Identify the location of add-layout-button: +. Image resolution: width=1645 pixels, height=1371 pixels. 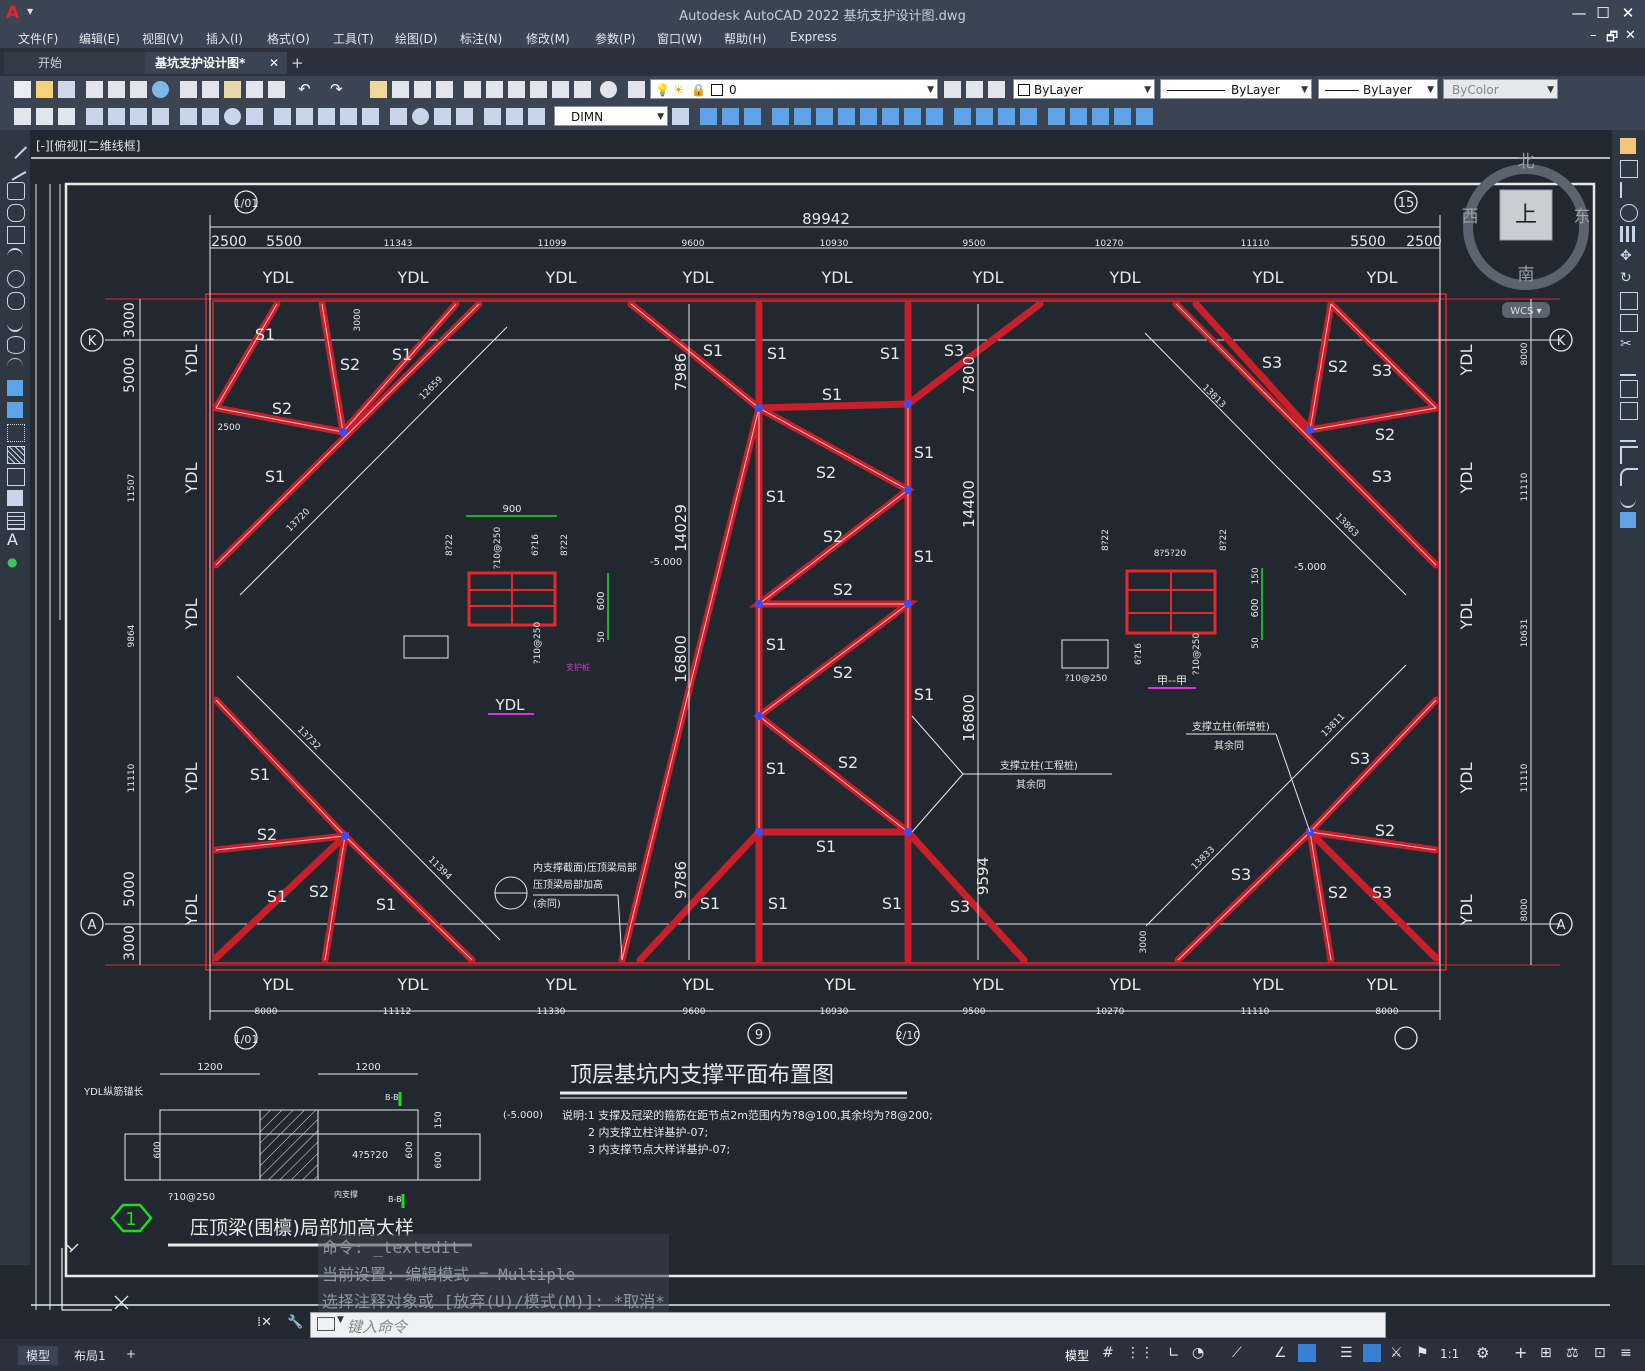
(131, 1354).